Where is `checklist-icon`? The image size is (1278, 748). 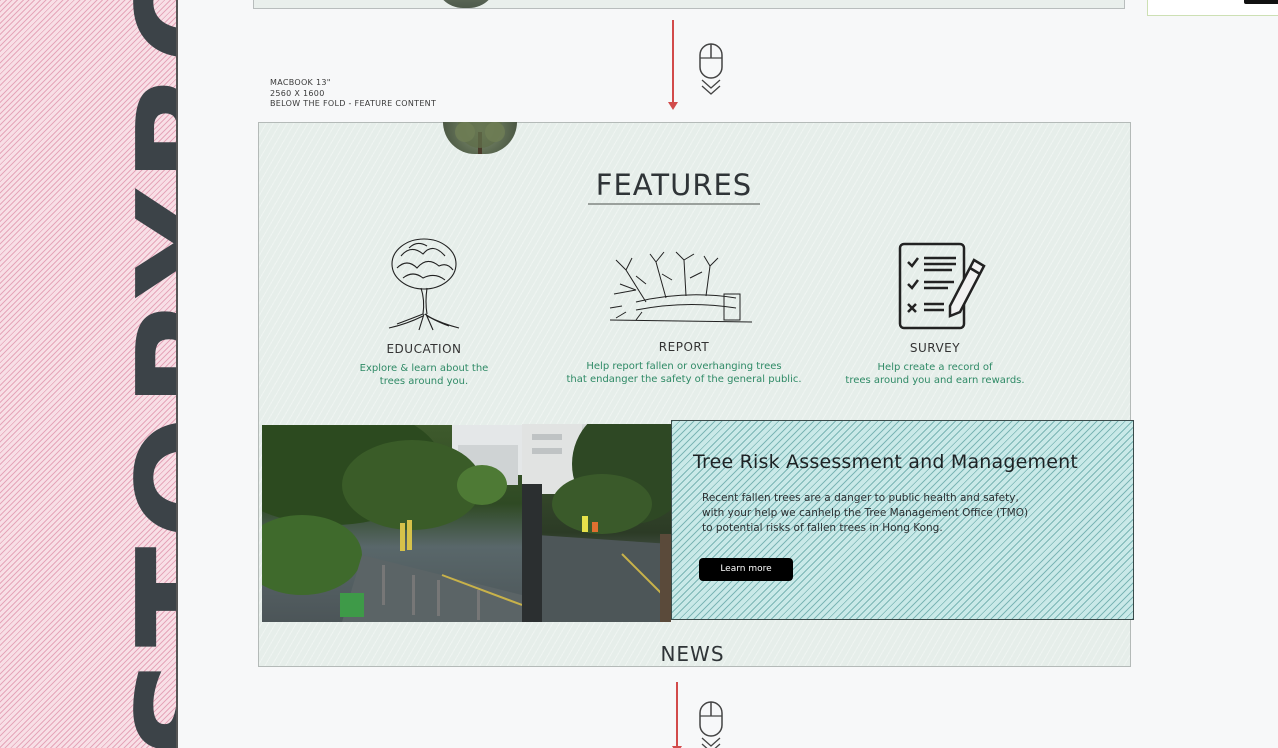
checklist-icon is located at coordinates (942, 286).